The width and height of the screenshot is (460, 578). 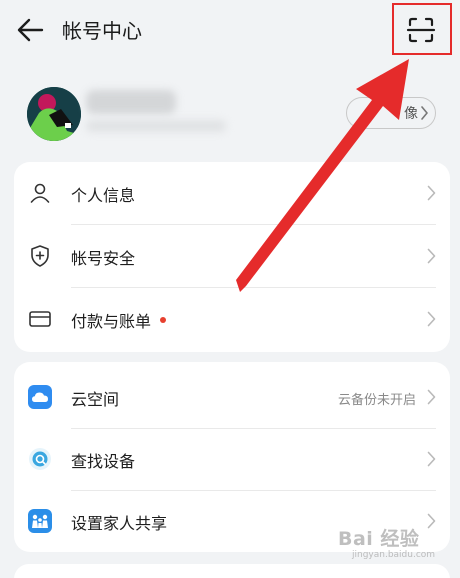 What do you see at coordinates (232, 459) in the screenshot?
I see `settings-item-find-device: 查找设备` at bounding box center [232, 459].